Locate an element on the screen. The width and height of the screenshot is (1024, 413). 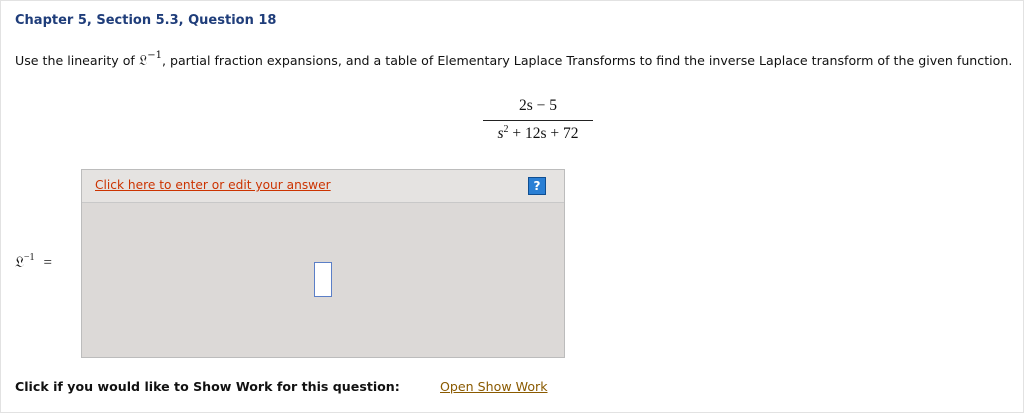
answer-lhs: 𝔏−1 = is located at coordinates (34, 262).